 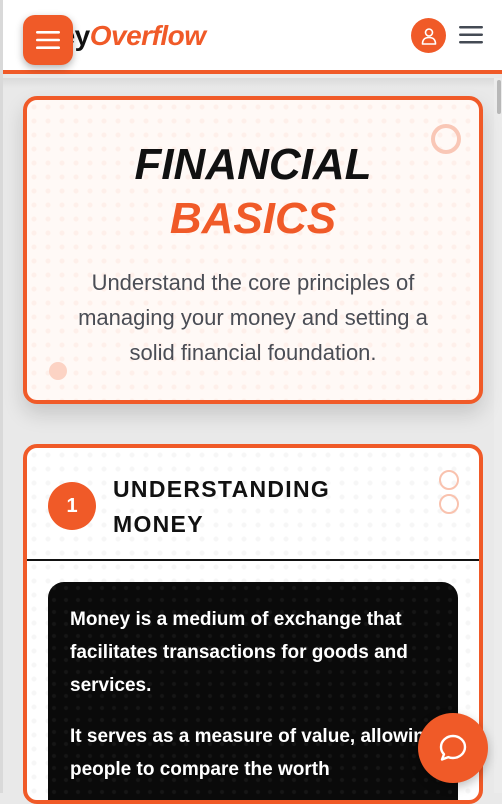 What do you see at coordinates (58, 371) in the screenshot?
I see `decorative-dot` at bounding box center [58, 371].